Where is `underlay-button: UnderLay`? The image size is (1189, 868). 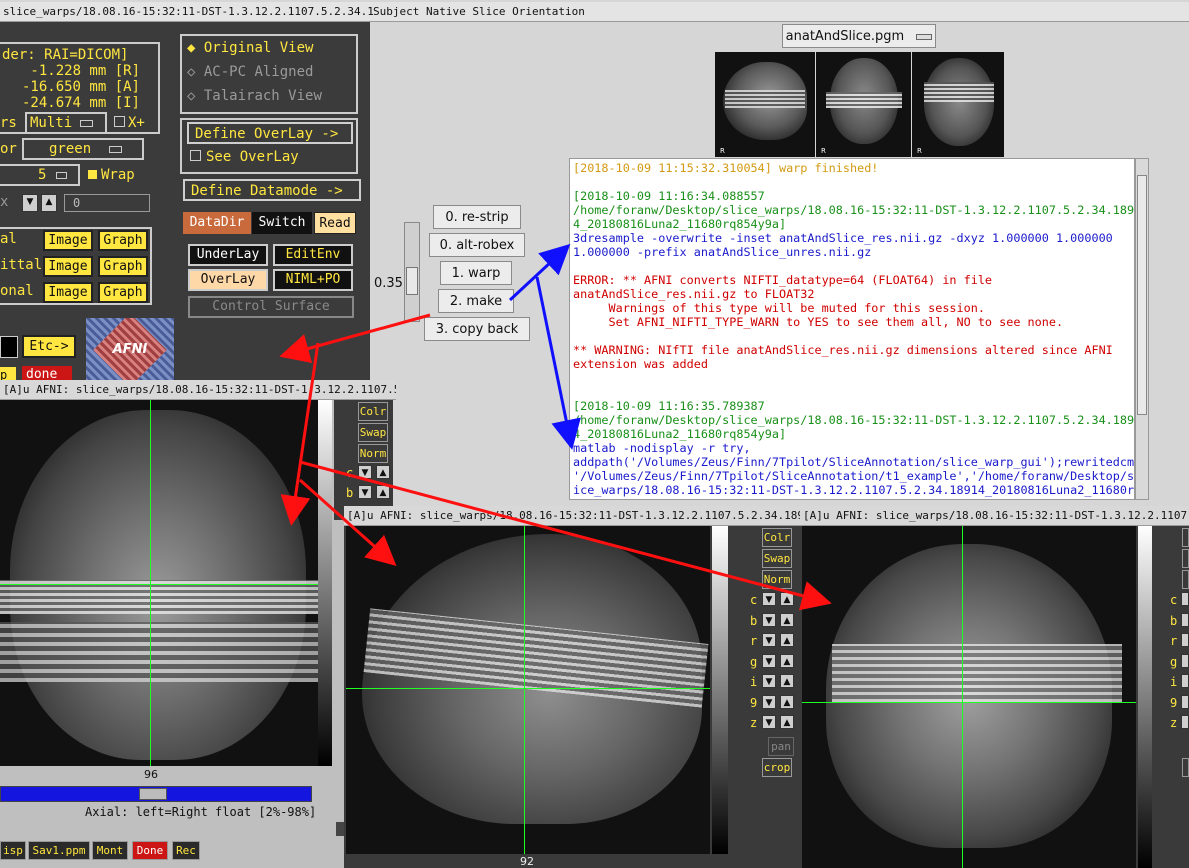
underlay-button: UnderLay is located at coordinates (228, 255).